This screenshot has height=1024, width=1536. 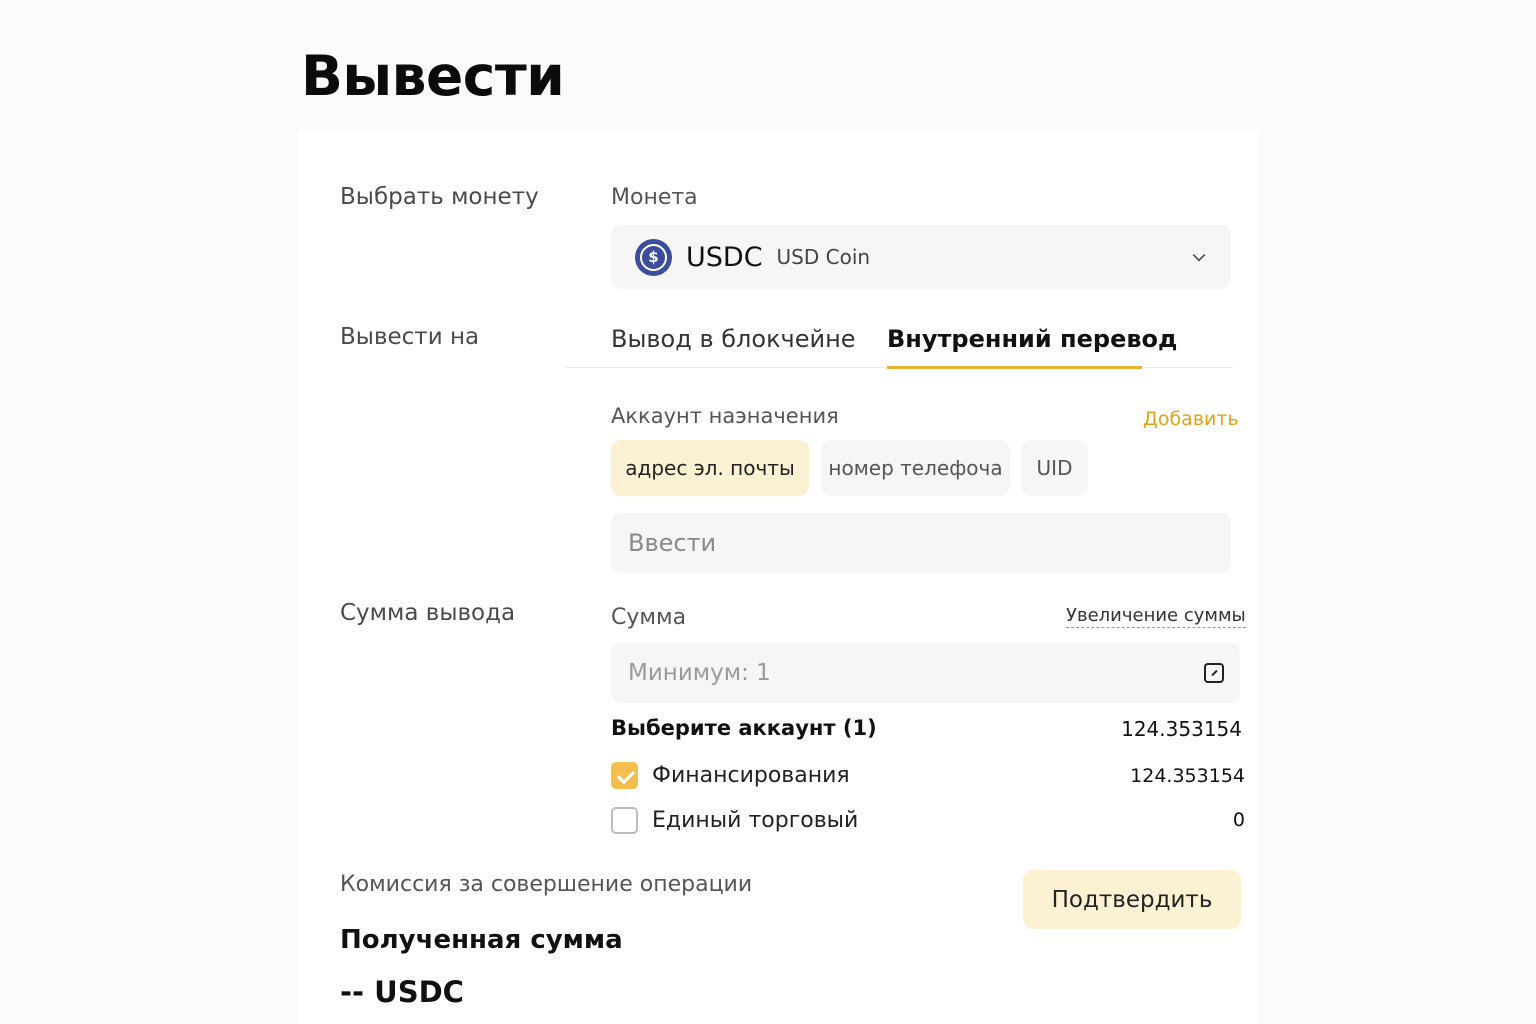 What do you see at coordinates (433, 76) in the screenshot?
I see `page-title: Вывести` at bounding box center [433, 76].